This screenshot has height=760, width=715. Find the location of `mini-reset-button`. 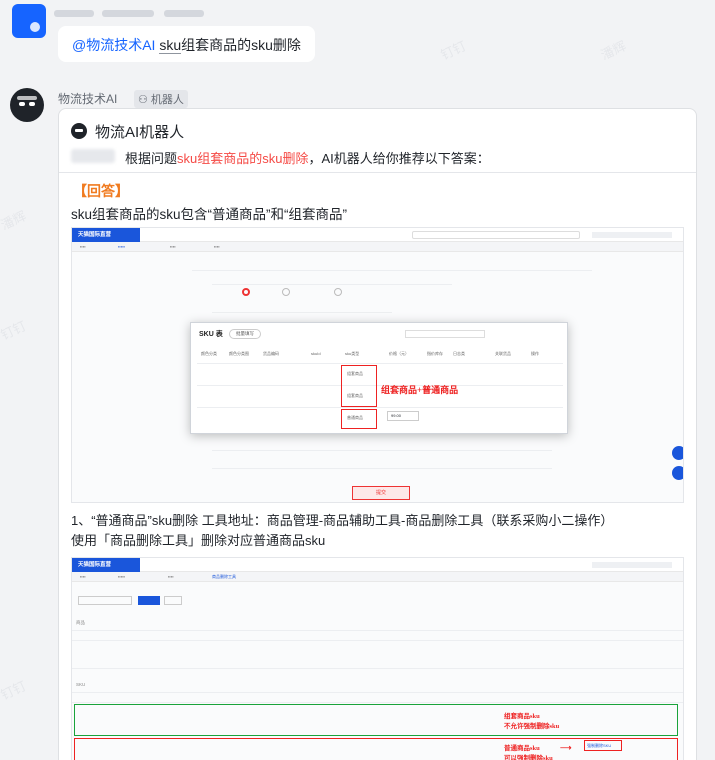

mini-reset-button is located at coordinates (173, 600).